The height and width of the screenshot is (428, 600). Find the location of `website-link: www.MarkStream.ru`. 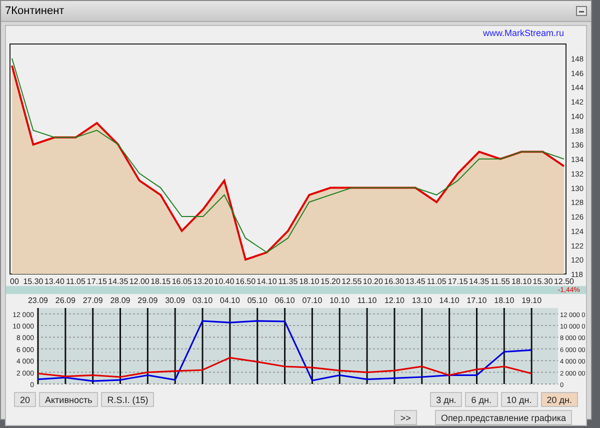

website-link: www.MarkStream.ru is located at coordinates (523, 34).